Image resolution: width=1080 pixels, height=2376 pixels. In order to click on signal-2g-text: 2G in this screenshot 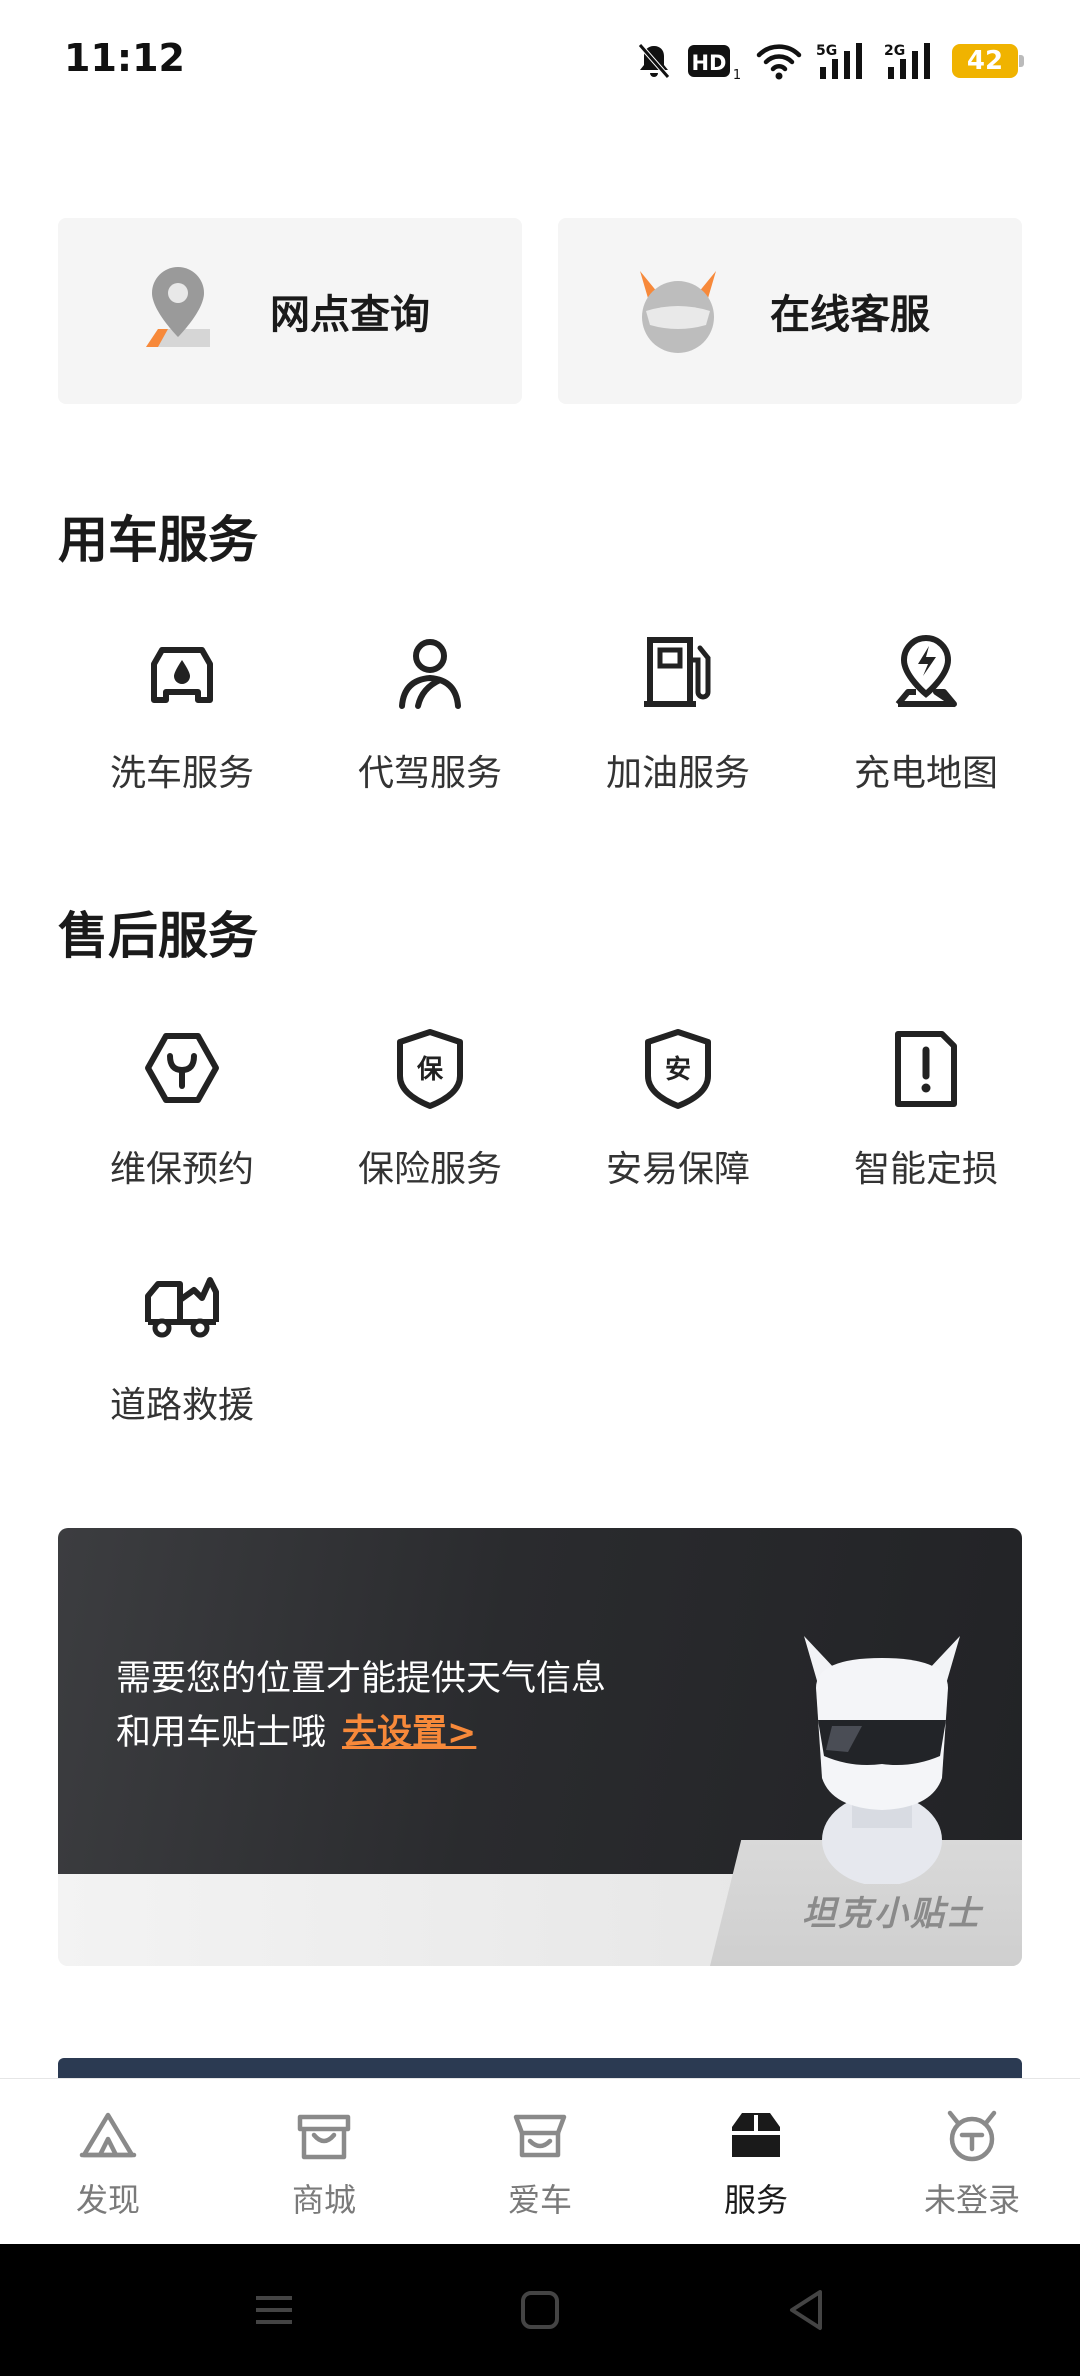, I will do `click(894, 51)`.